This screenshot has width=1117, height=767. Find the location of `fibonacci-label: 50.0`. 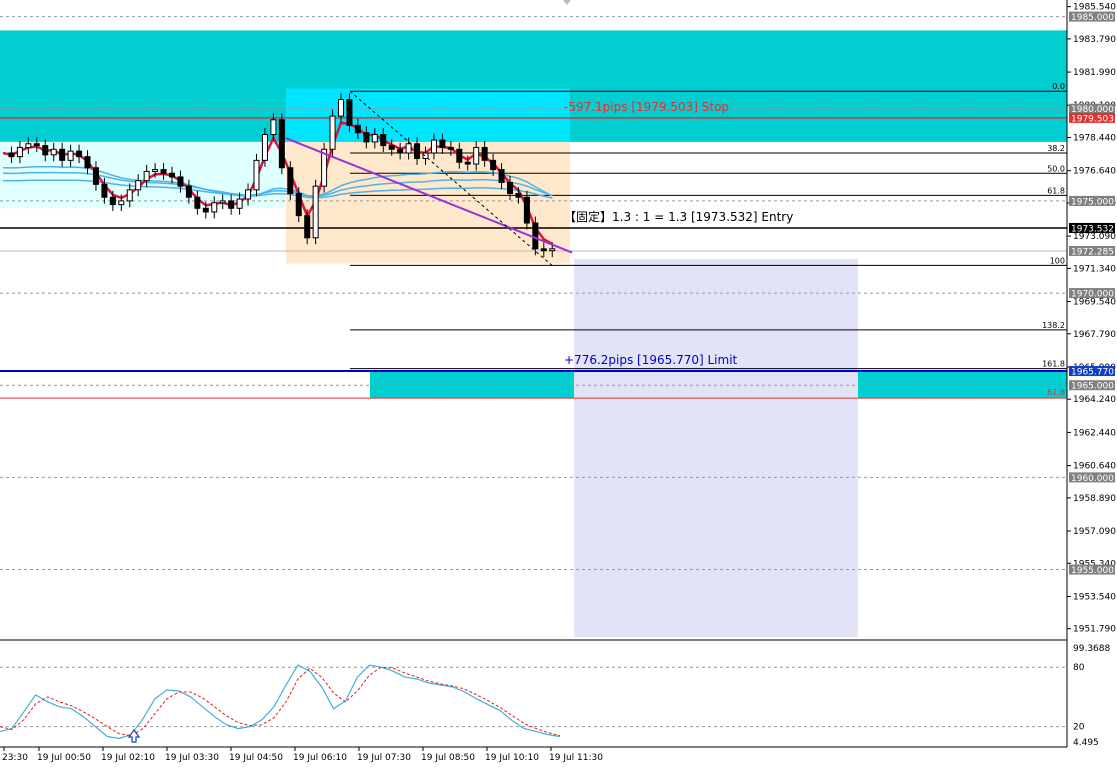

fibonacci-label: 50.0 is located at coordinates (1056, 168).